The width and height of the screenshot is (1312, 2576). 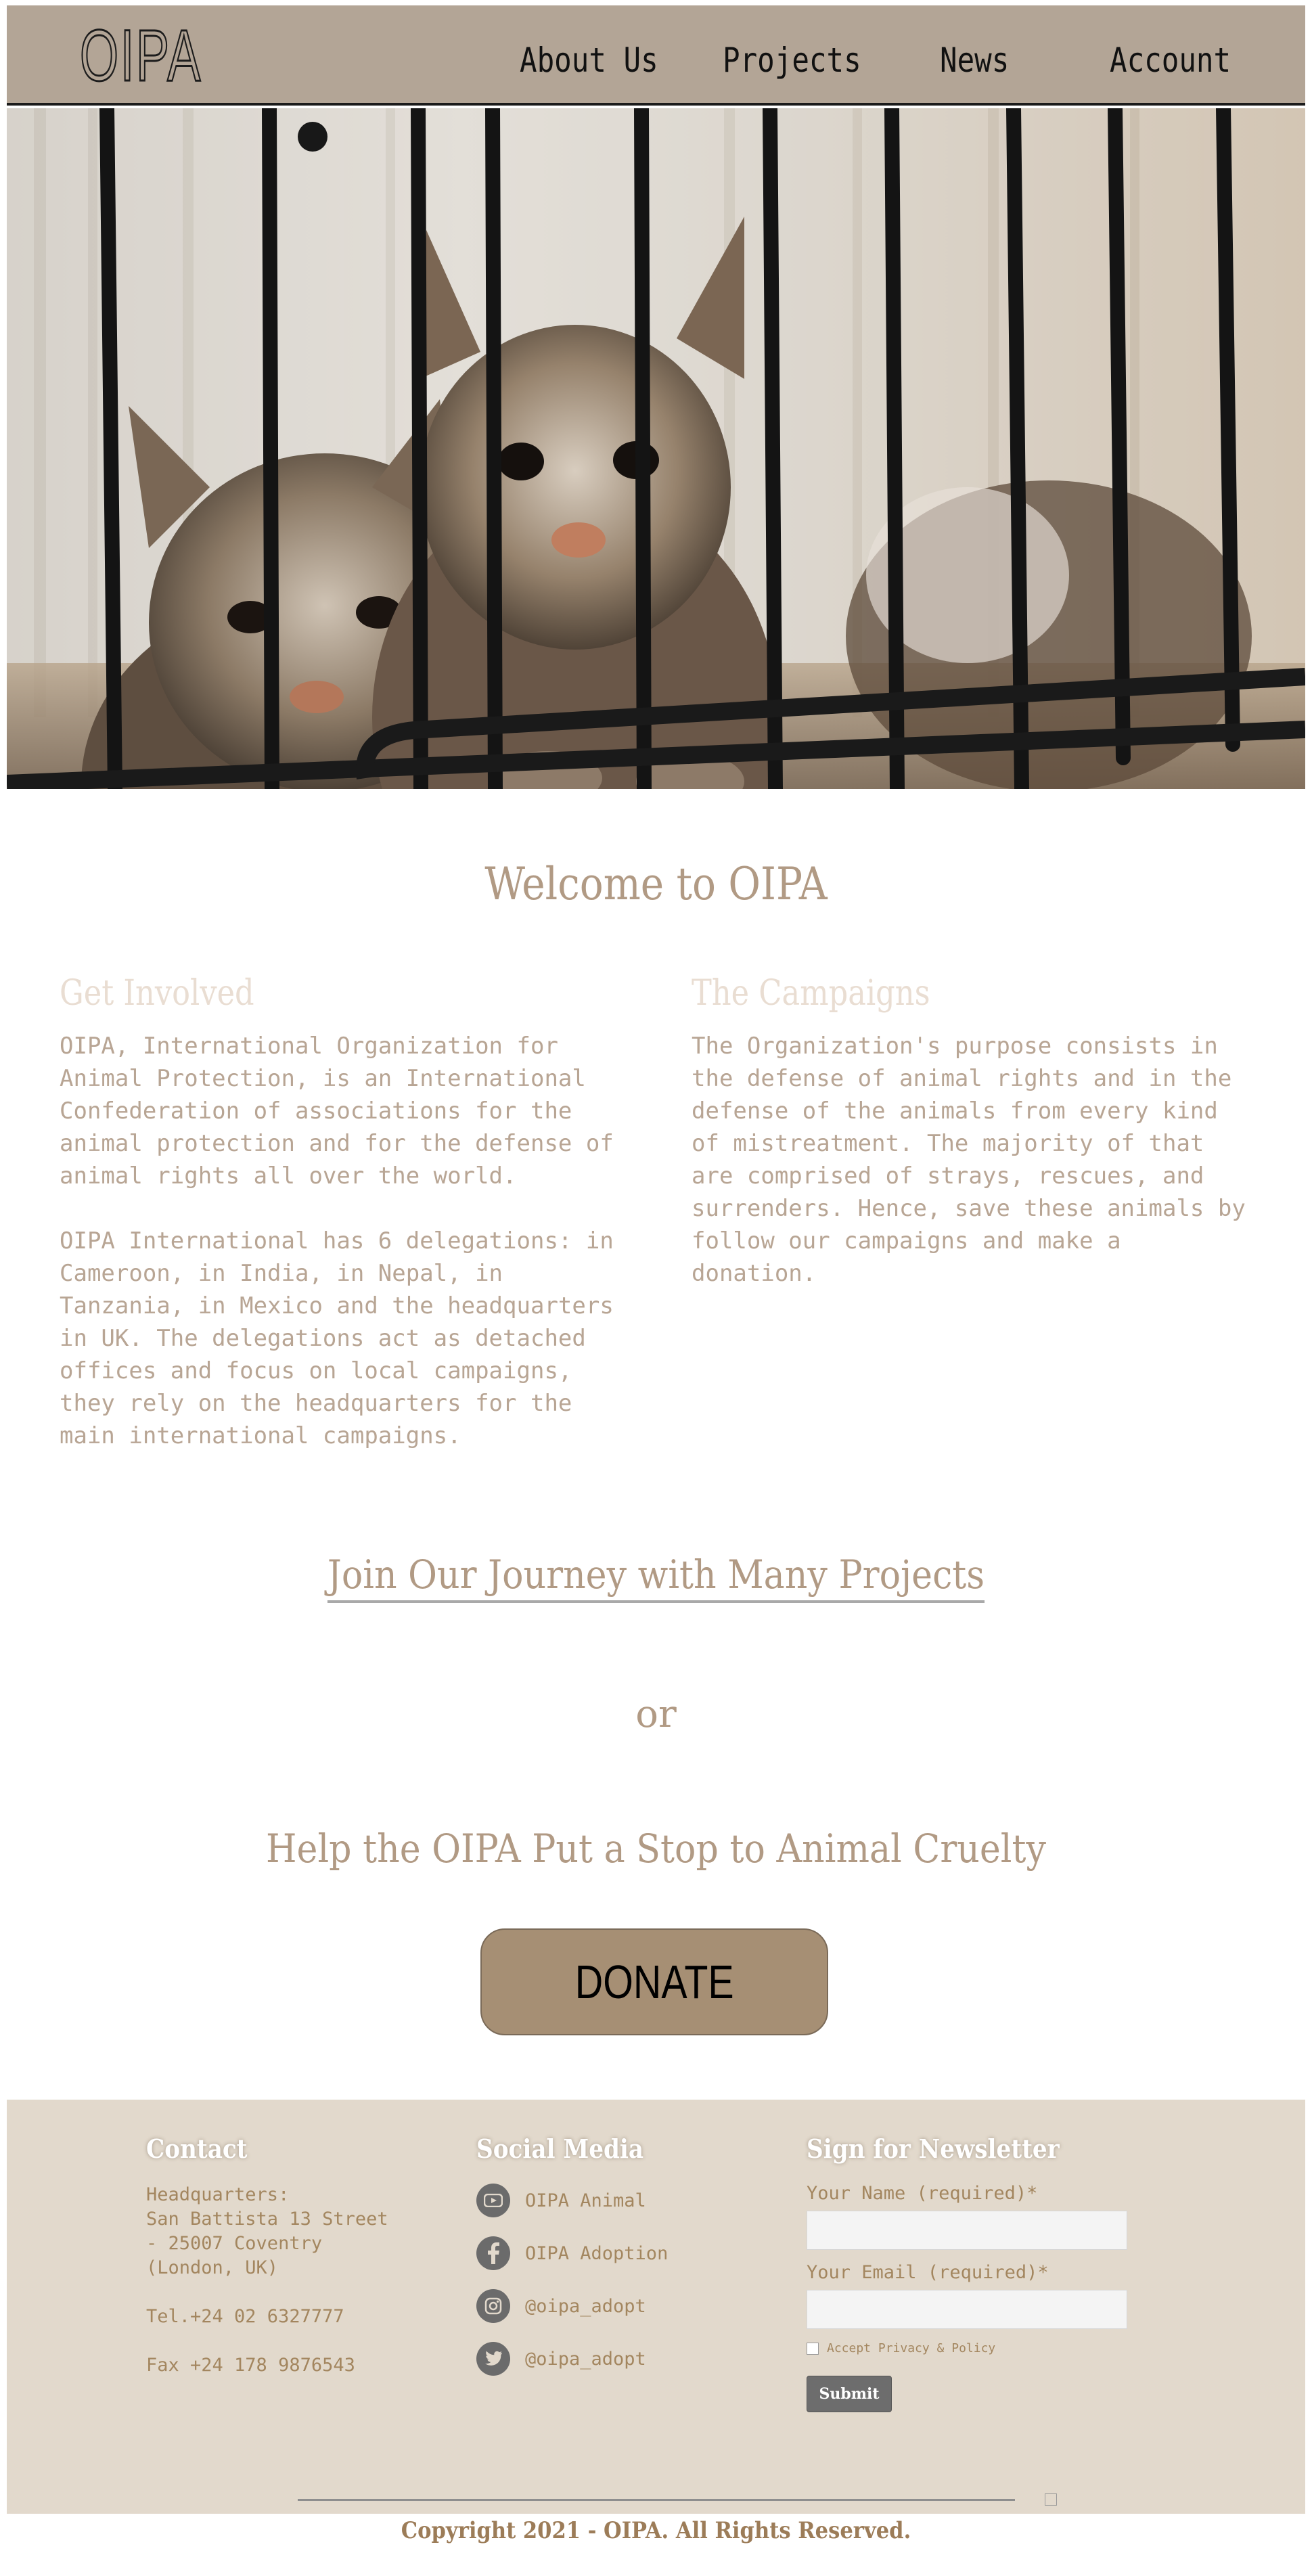 What do you see at coordinates (560, 2148) in the screenshot?
I see `social-title: Social Media` at bounding box center [560, 2148].